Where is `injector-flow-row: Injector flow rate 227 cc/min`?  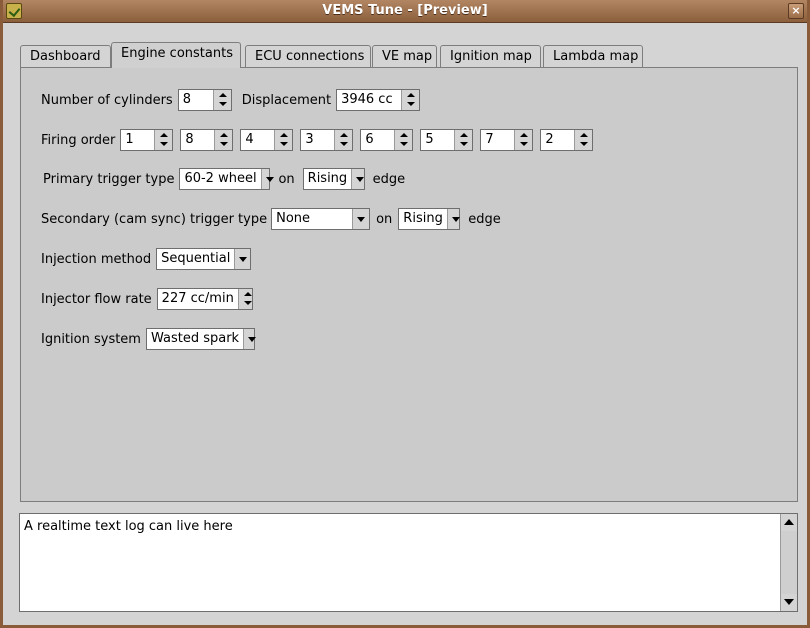 injector-flow-row: Injector flow rate 227 cc/min is located at coordinates (147, 299).